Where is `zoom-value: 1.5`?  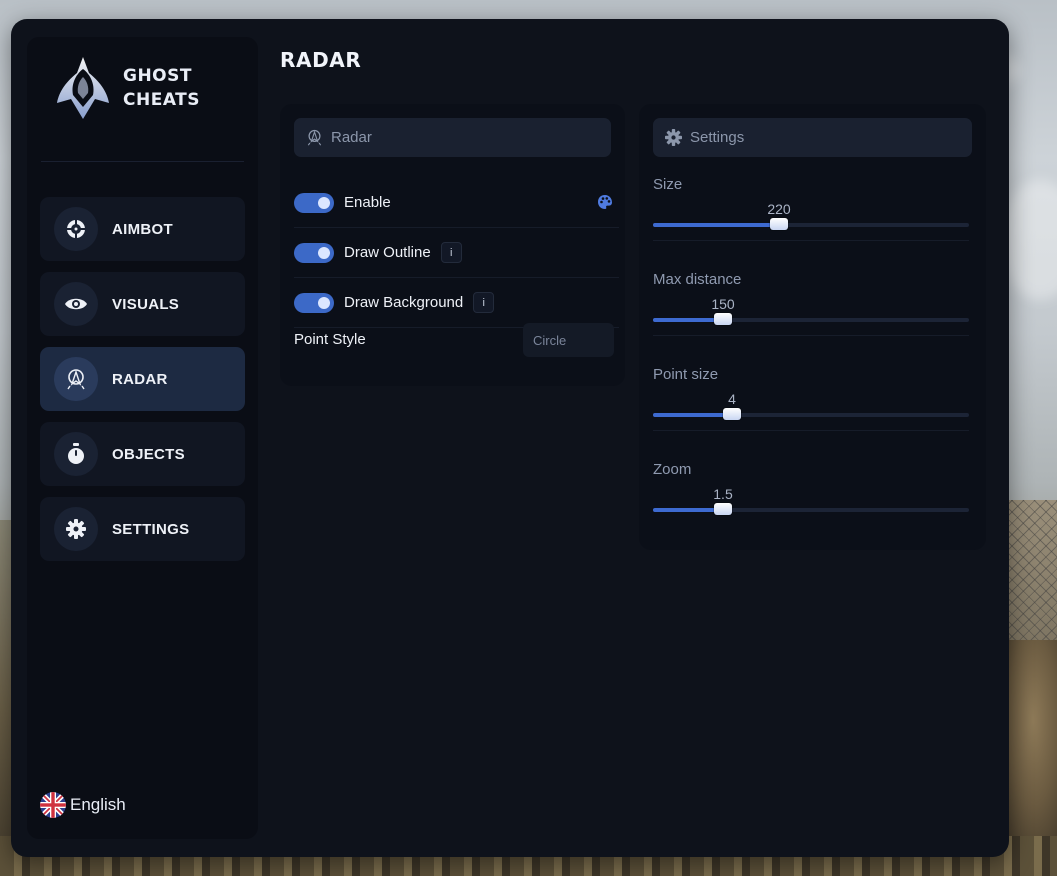 zoom-value: 1.5 is located at coordinates (723, 494).